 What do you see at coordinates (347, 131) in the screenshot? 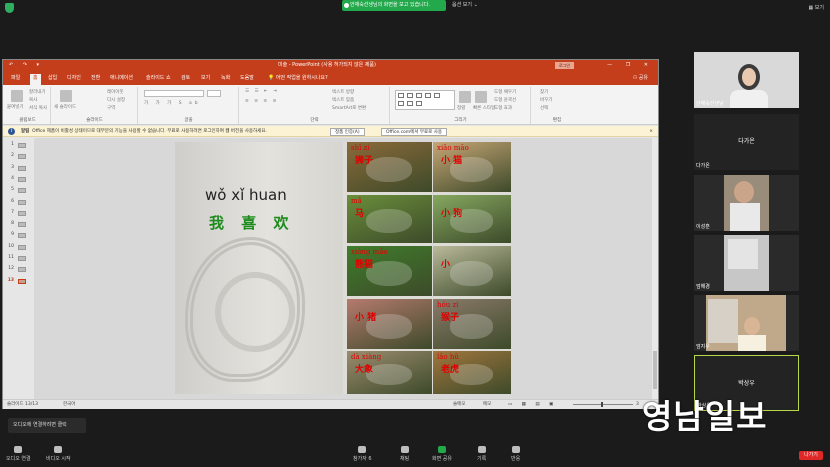
I see `activate-button: 정품 인증(A)` at bounding box center [347, 131].